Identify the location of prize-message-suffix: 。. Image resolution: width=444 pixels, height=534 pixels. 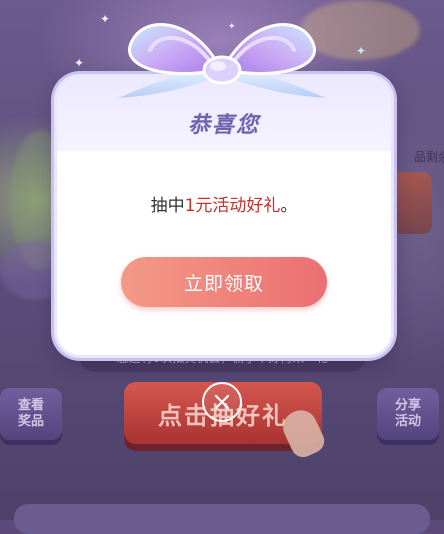
(289, 206).